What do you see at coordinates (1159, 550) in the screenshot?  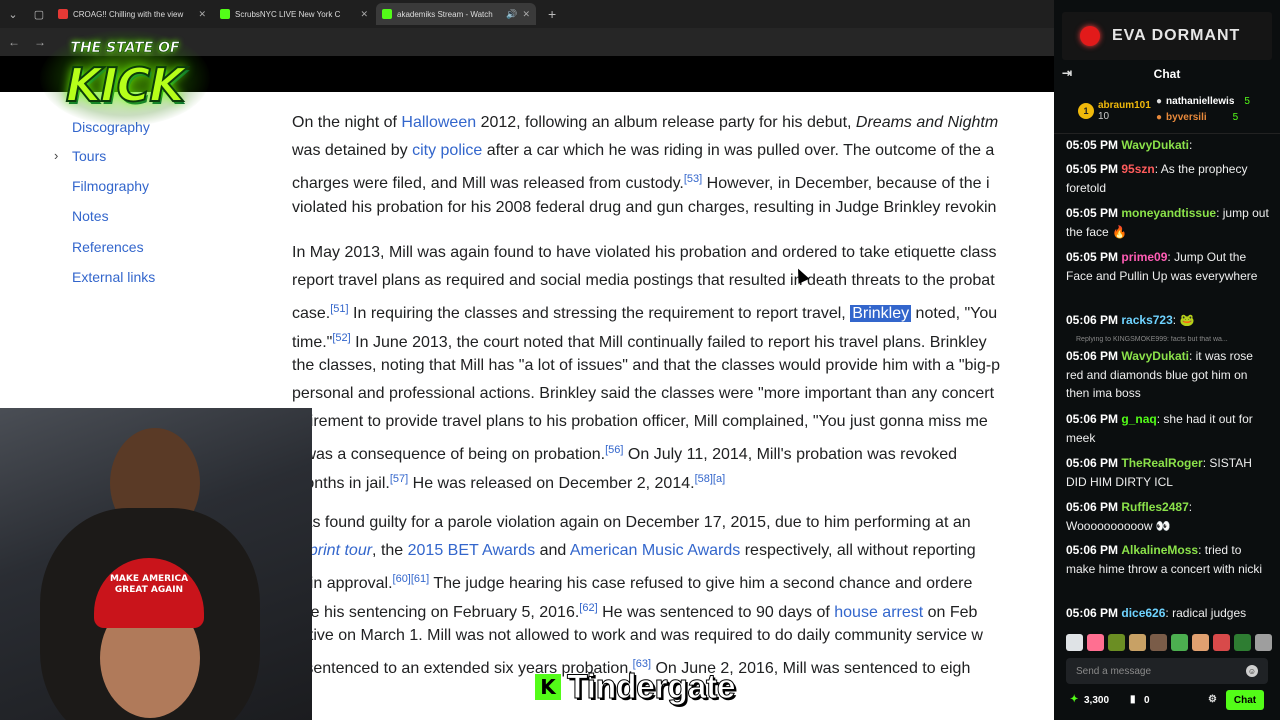 I see `msg-user: AlkalineMoss` at bounding box center [1159, 550].